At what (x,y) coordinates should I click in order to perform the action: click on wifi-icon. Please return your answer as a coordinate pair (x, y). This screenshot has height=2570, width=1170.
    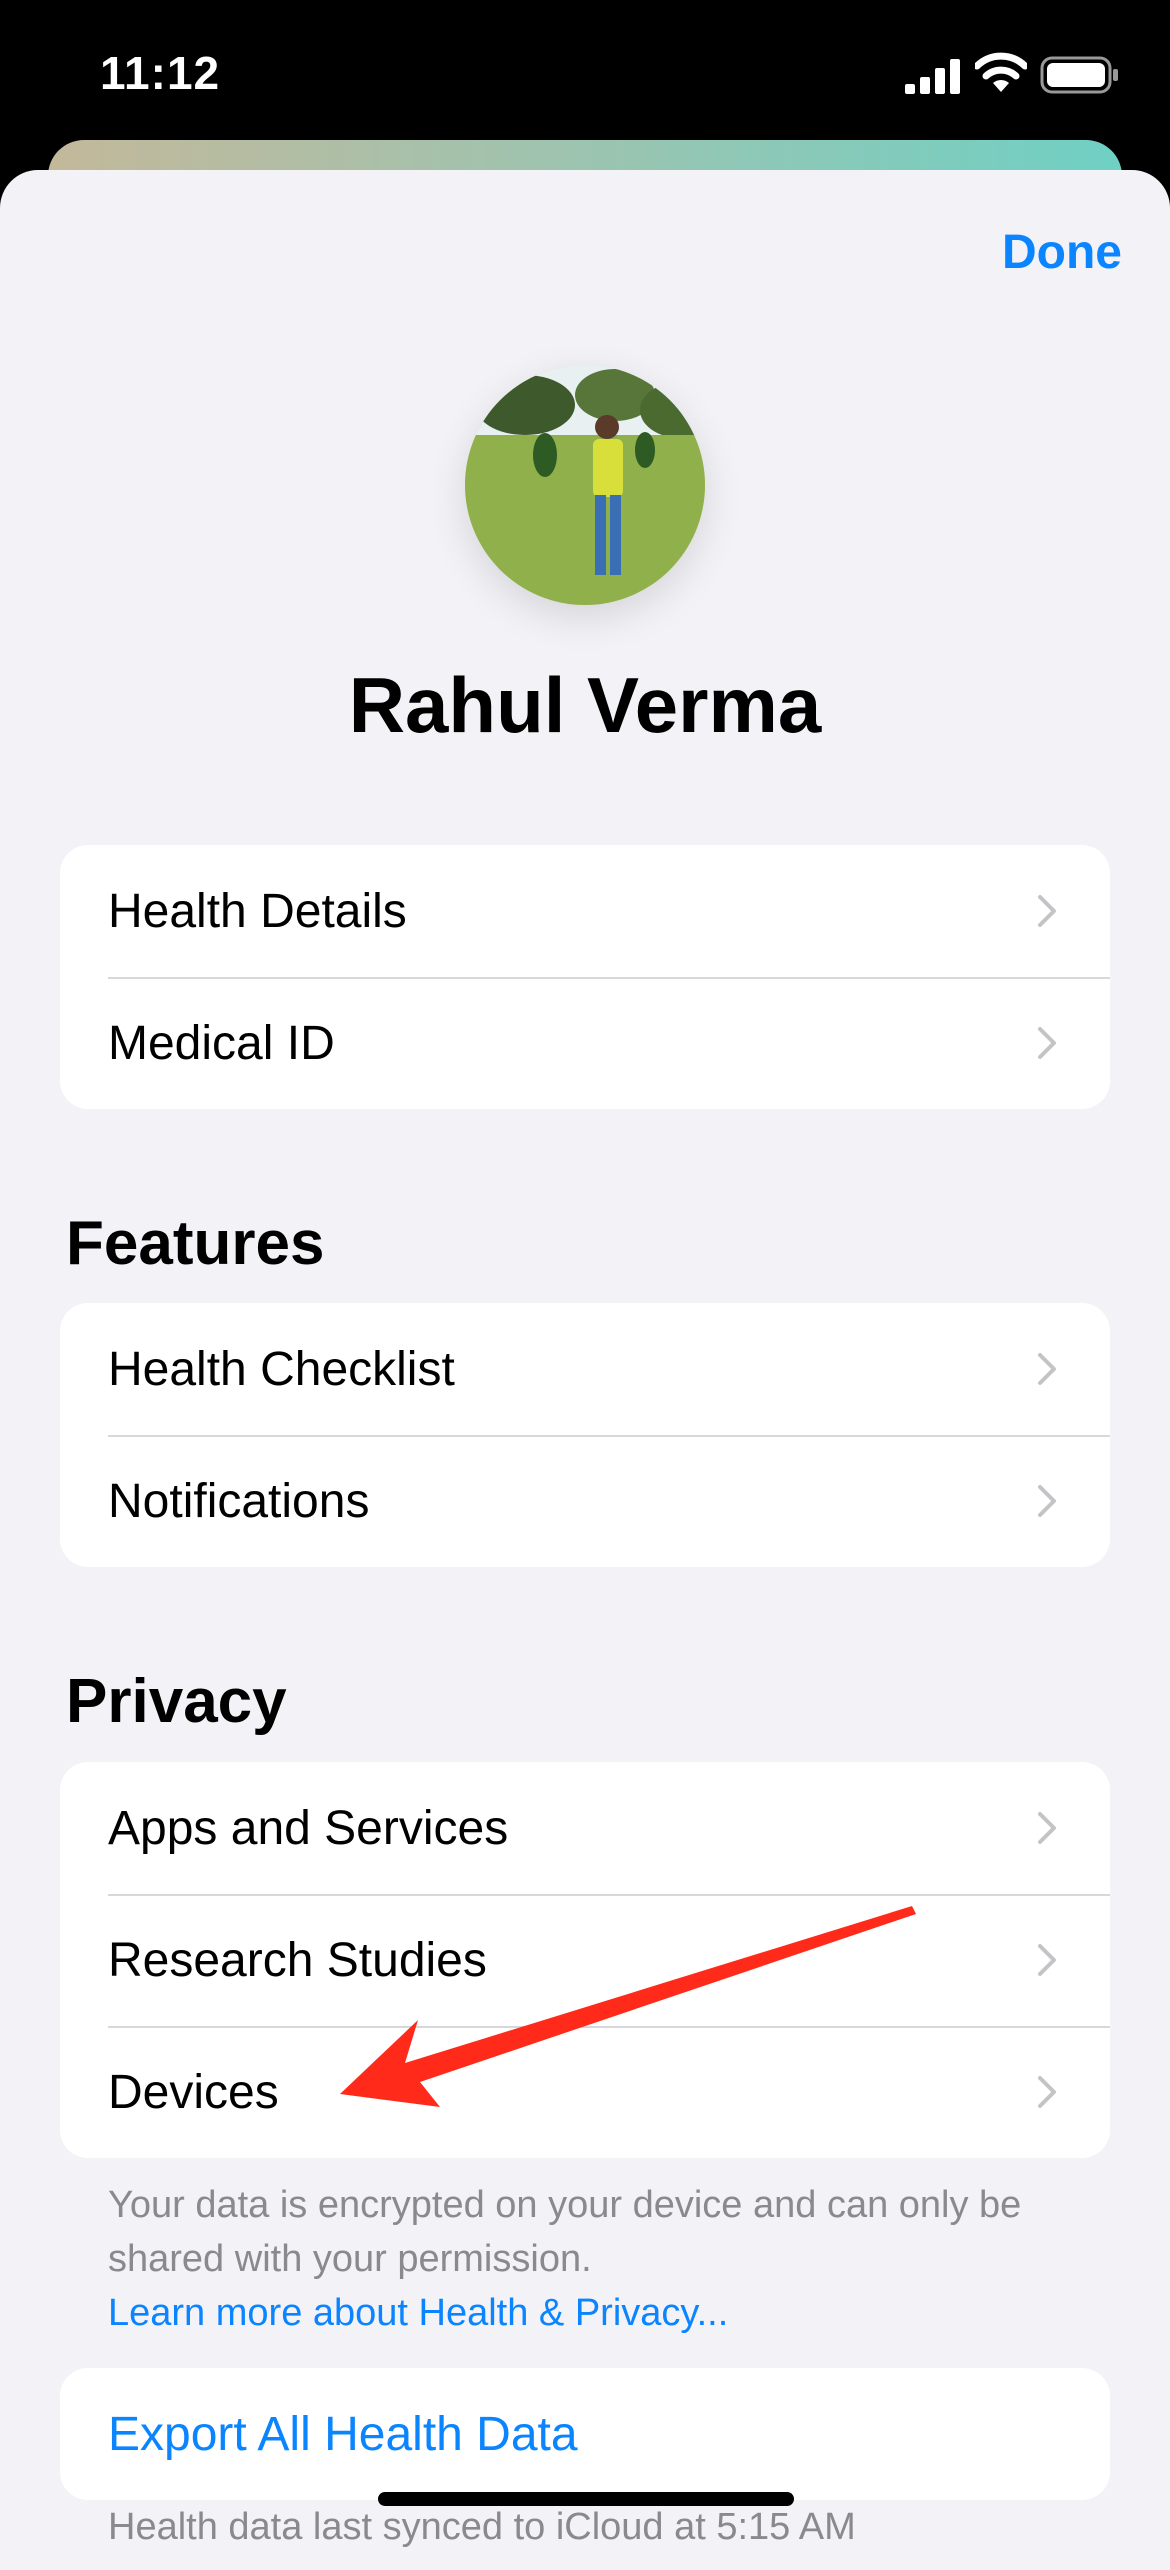
    Looking at the image, I should click on (1001, 72).